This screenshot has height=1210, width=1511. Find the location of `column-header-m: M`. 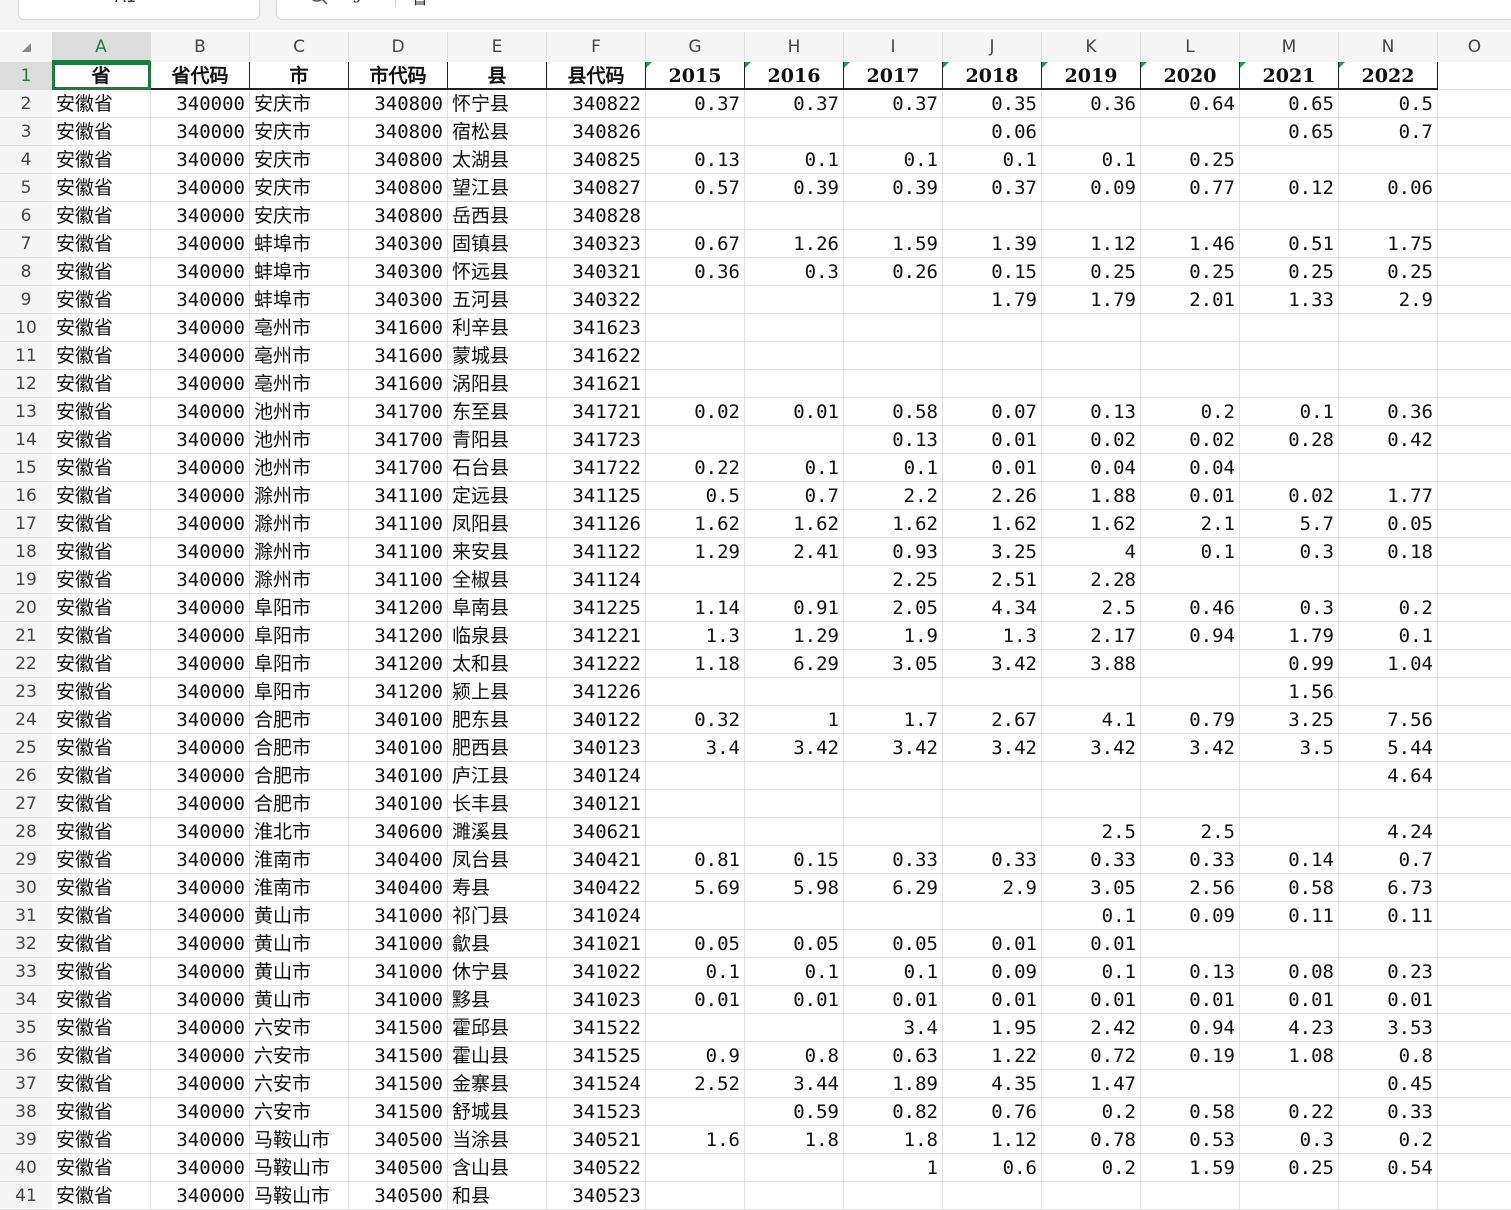

column-header-m: M is located at coordinates (1289, 47).